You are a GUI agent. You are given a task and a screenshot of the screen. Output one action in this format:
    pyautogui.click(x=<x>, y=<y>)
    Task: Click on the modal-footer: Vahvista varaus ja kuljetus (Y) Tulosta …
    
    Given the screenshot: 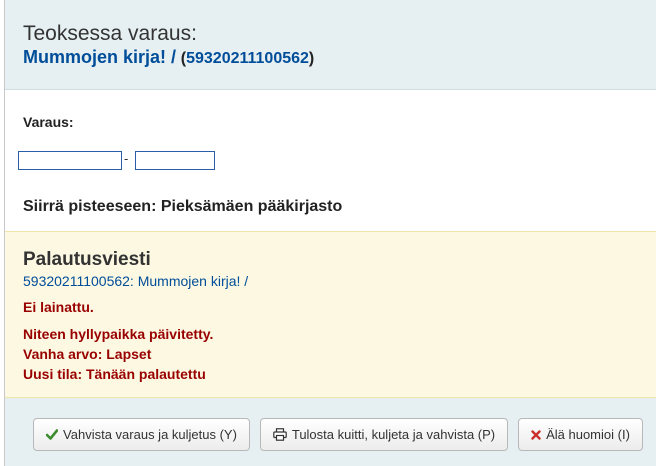 What is the action you would take?
    pyautogui.click(x=330, y=432)
    